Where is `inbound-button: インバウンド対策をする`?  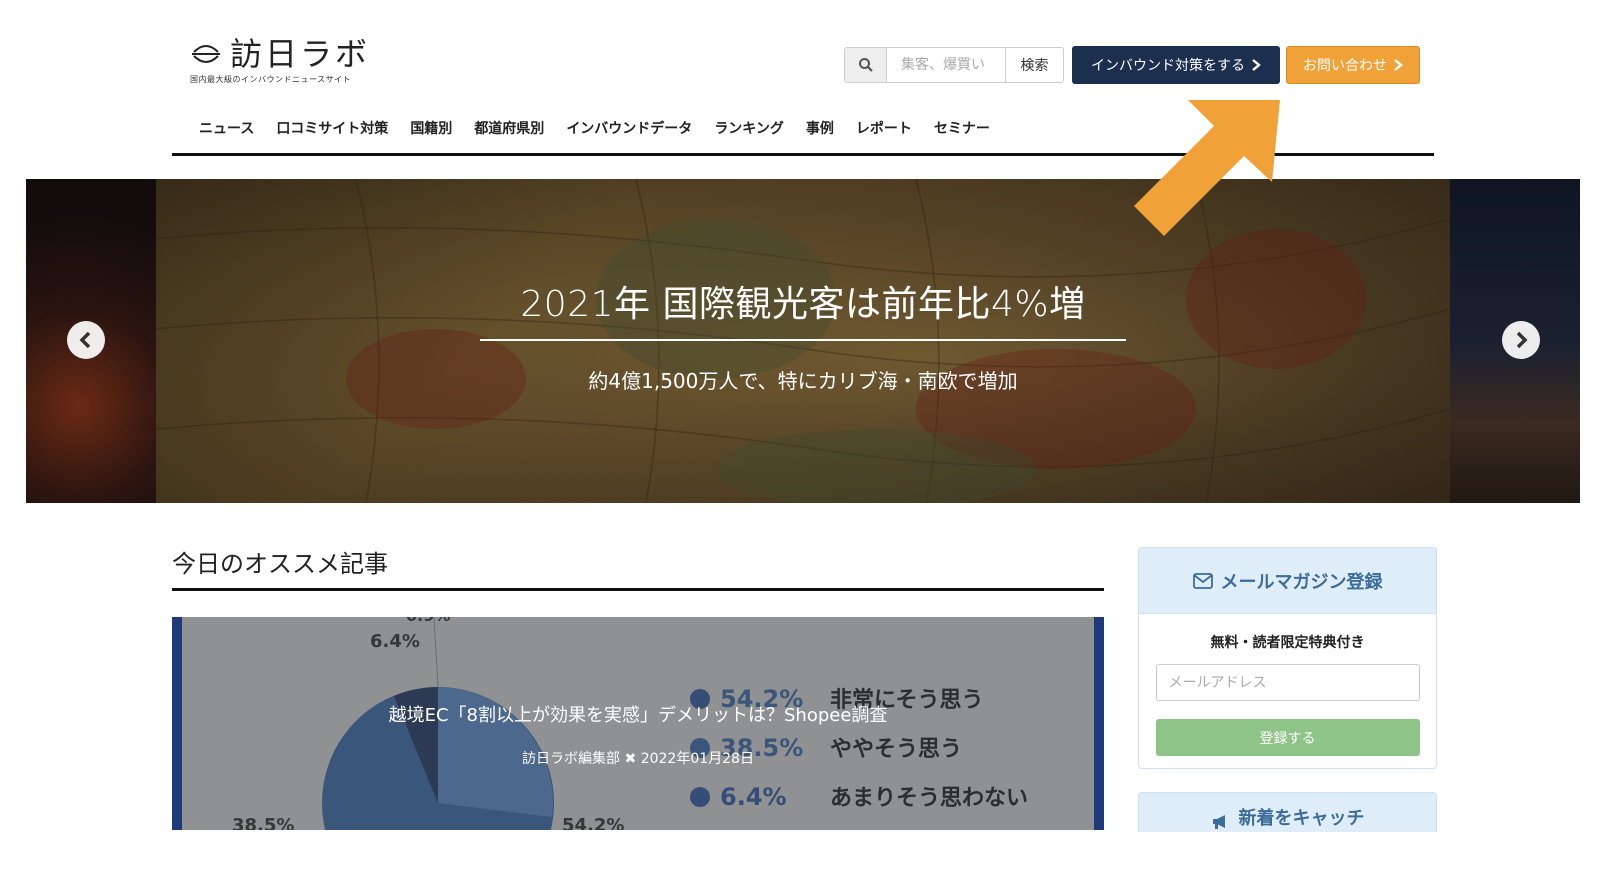 inbound-button: インバウンド対策をする is located at coordinates (1176, 65).